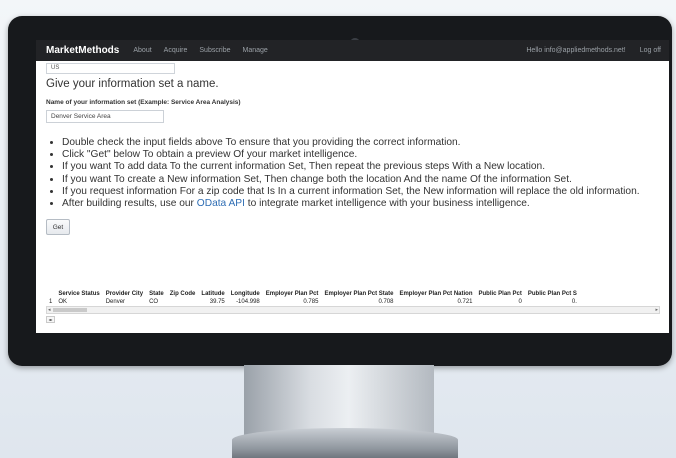 The width and height of the screenshot is (676, 458). I want to click on column-header, so click(50, 294).